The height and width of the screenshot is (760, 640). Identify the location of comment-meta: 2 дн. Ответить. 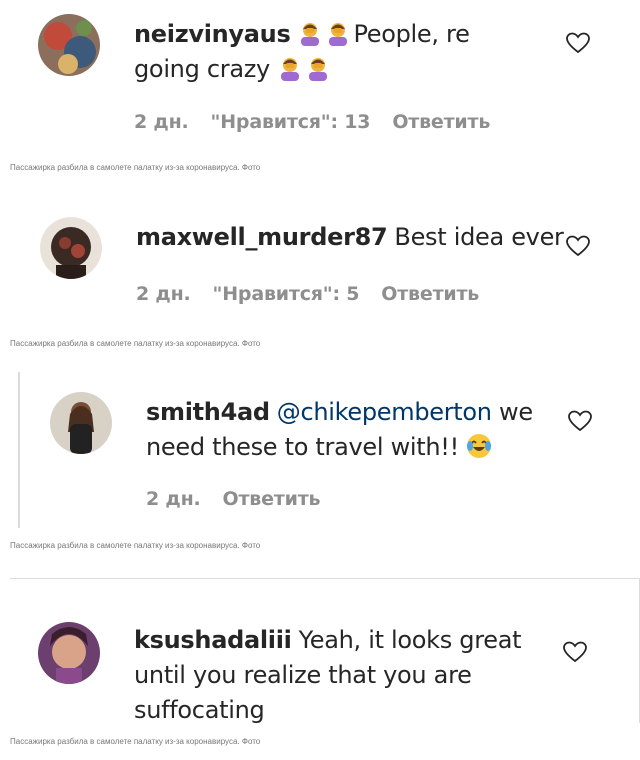
(244, 499).